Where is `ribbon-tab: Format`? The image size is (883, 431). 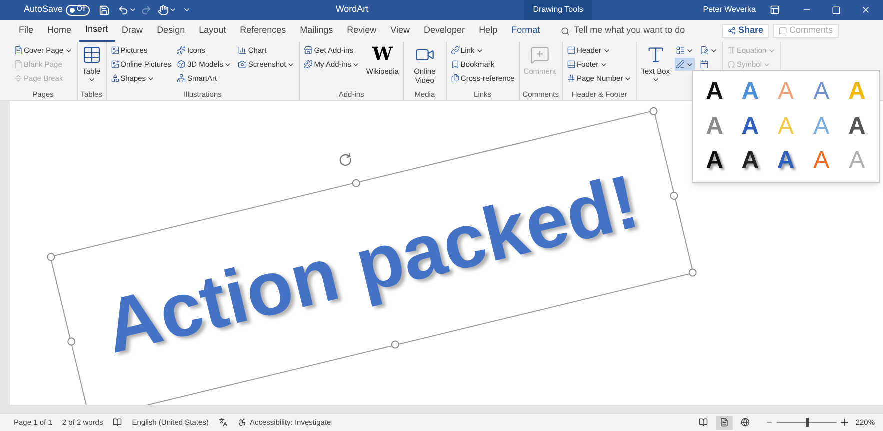
ribbon-tab: Format is located at coordinates (526, 31).